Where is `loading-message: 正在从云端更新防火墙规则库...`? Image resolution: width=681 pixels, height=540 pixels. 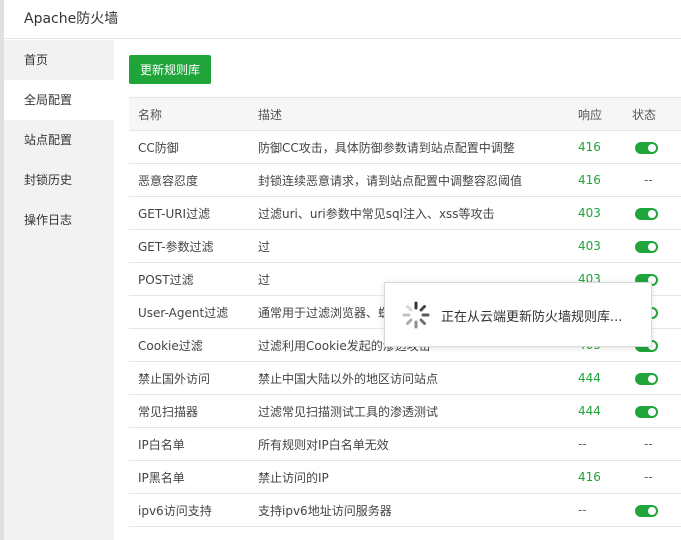
loading-message: 正在从云端更新防火墙规则库... is located at coordinates (532, 317).